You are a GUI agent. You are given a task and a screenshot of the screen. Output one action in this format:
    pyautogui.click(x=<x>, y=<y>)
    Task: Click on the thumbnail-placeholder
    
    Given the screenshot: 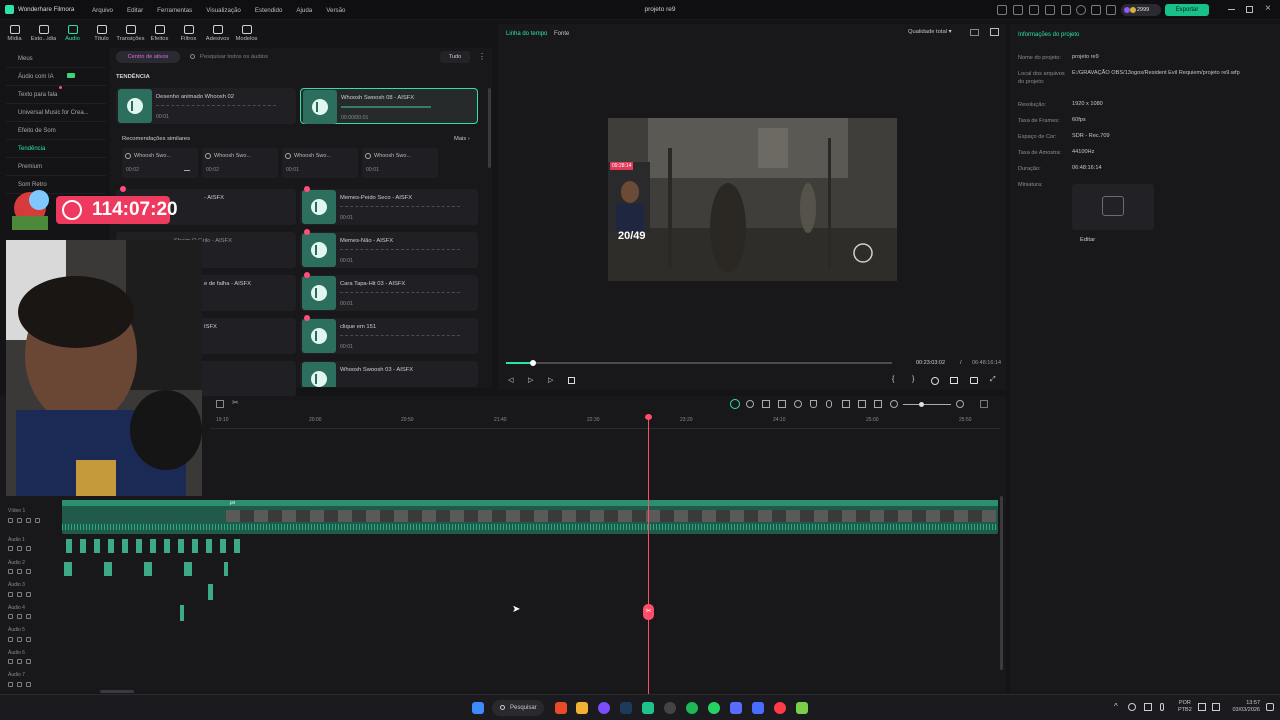 What is the action you would take?
    pyautogui.click(x=1113, y=207)
    